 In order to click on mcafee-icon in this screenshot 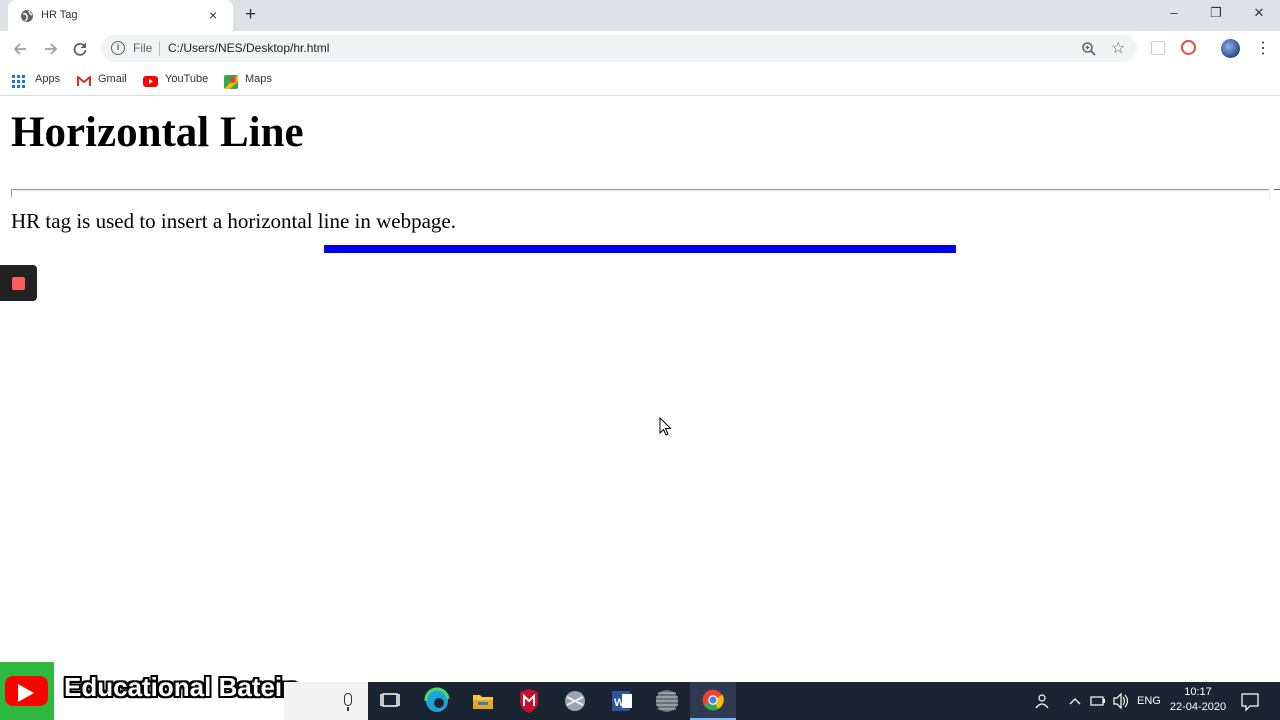, I will do `click(529, 701)`.